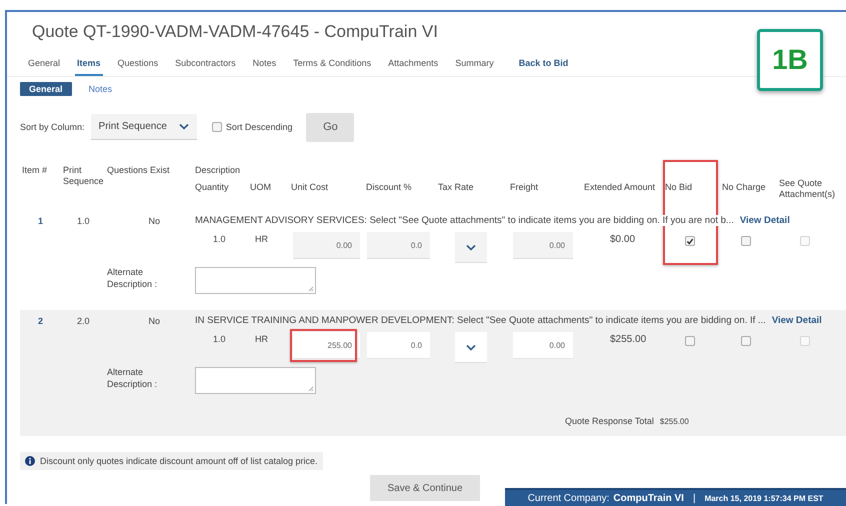  What do you see at coordinates (332, 65) in the screenshot?
I see `tab: Terms & Conditions` at bounding box center [332, 65].